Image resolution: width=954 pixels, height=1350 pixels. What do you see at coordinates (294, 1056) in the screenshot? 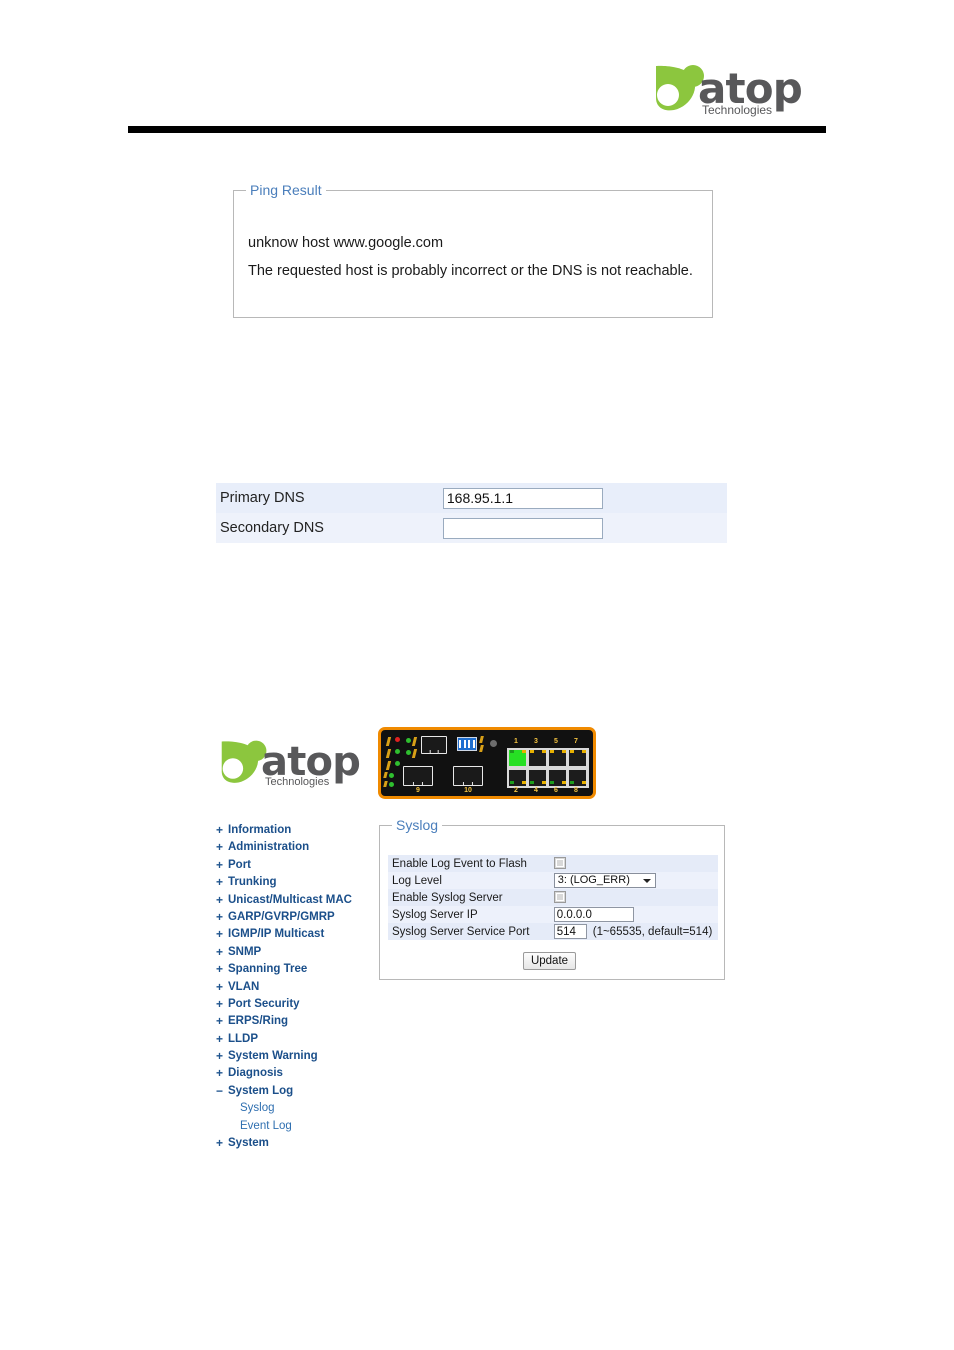
I see `sidebar-item-system-warning: + System Warning` at bounding box center [294, 1056].